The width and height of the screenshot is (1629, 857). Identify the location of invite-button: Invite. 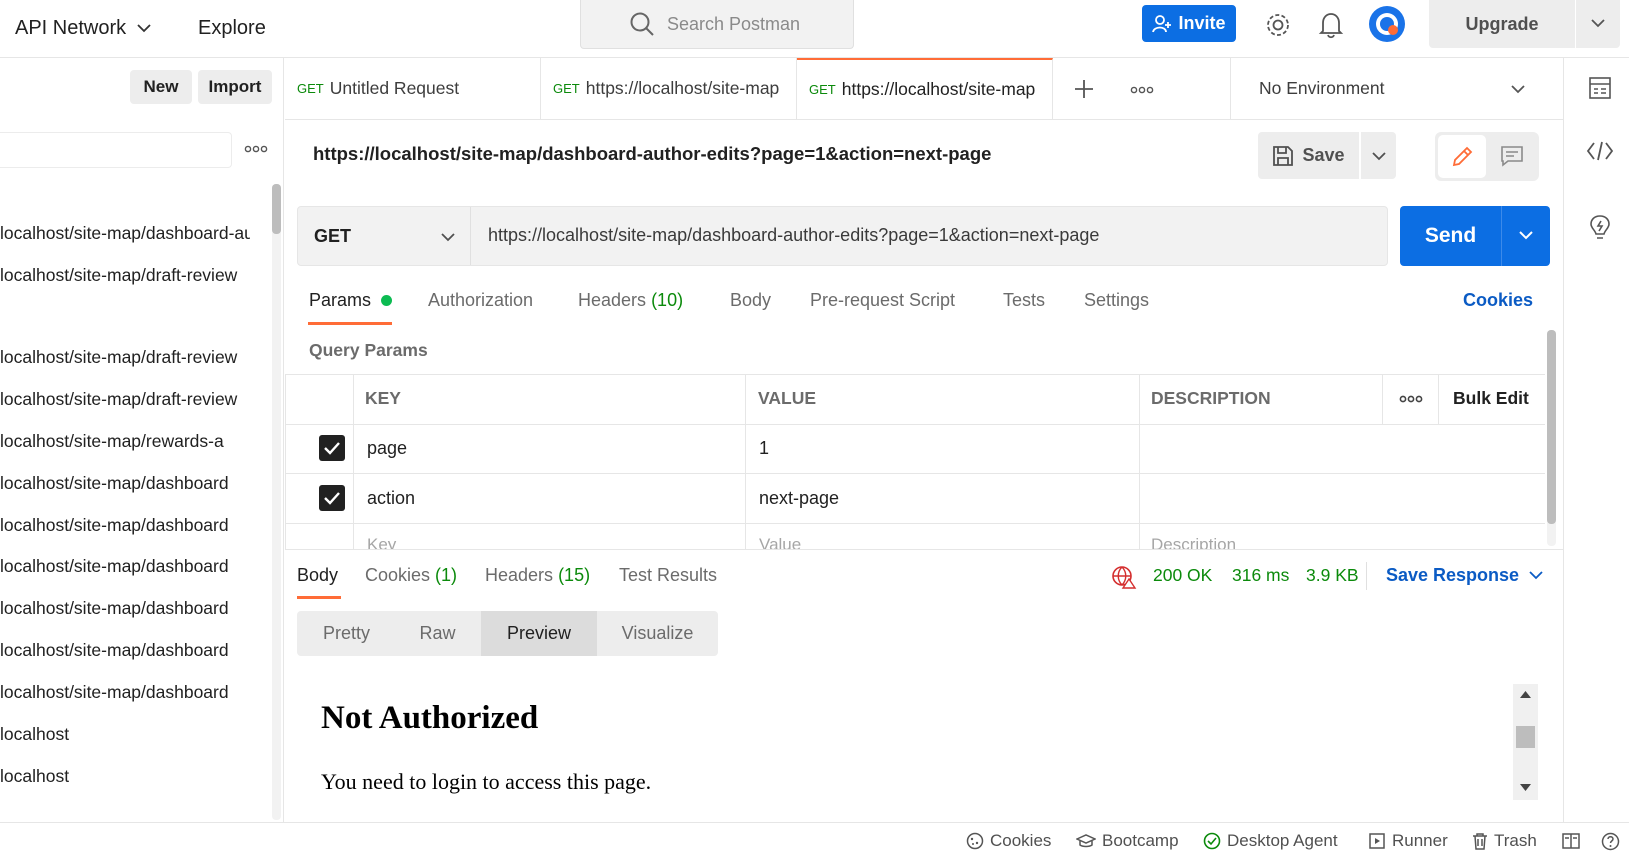
(1189, 23).